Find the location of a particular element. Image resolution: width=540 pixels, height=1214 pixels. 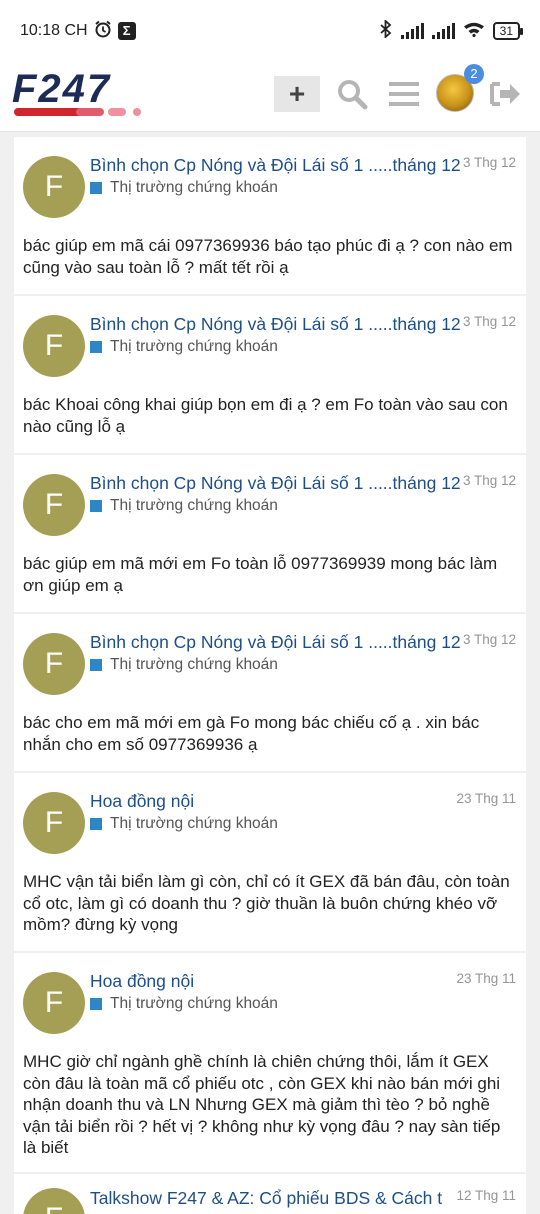

wifi-icon is located at coordinates (474, 31).